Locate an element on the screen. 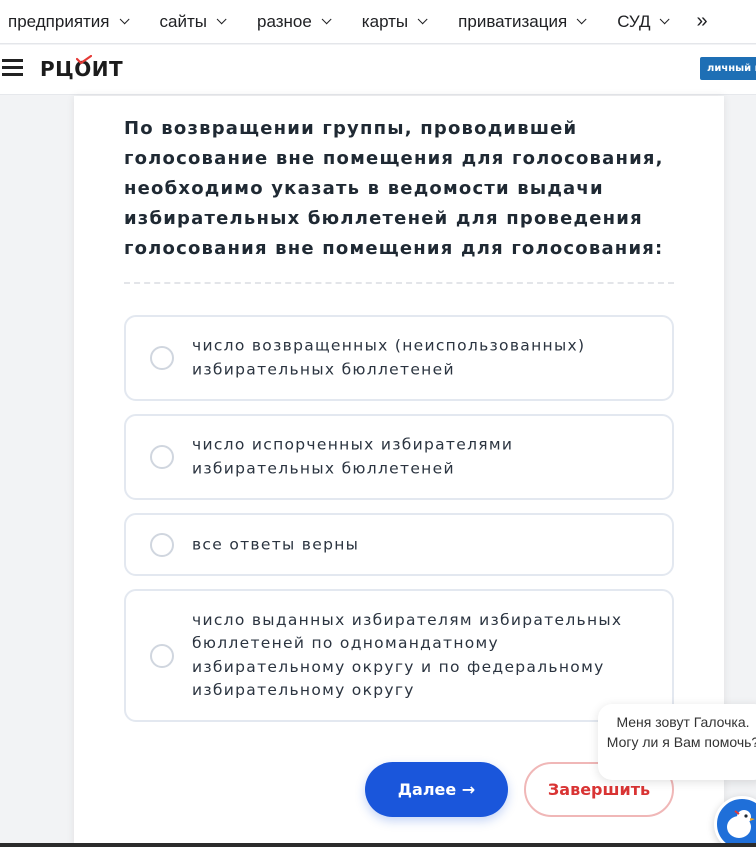  logo-check-icon is located at coordinates (84, 60).